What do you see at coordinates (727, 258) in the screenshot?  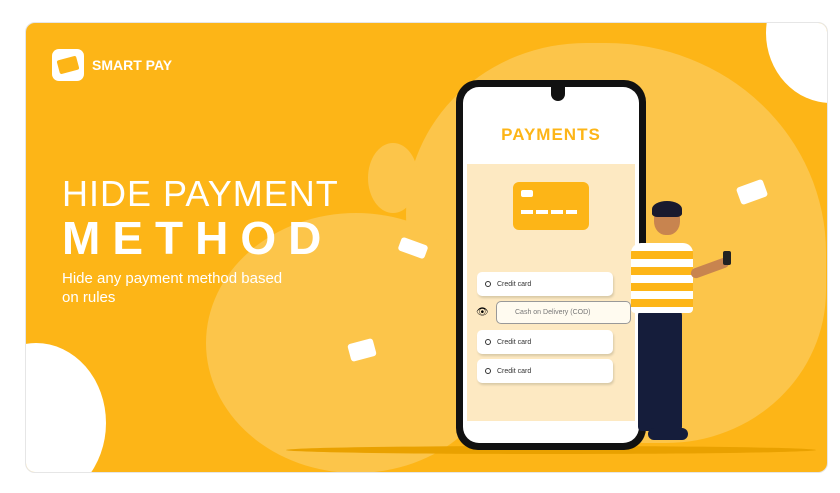 I see `phone-in-hand-icon` at bounding box center [727, 258].